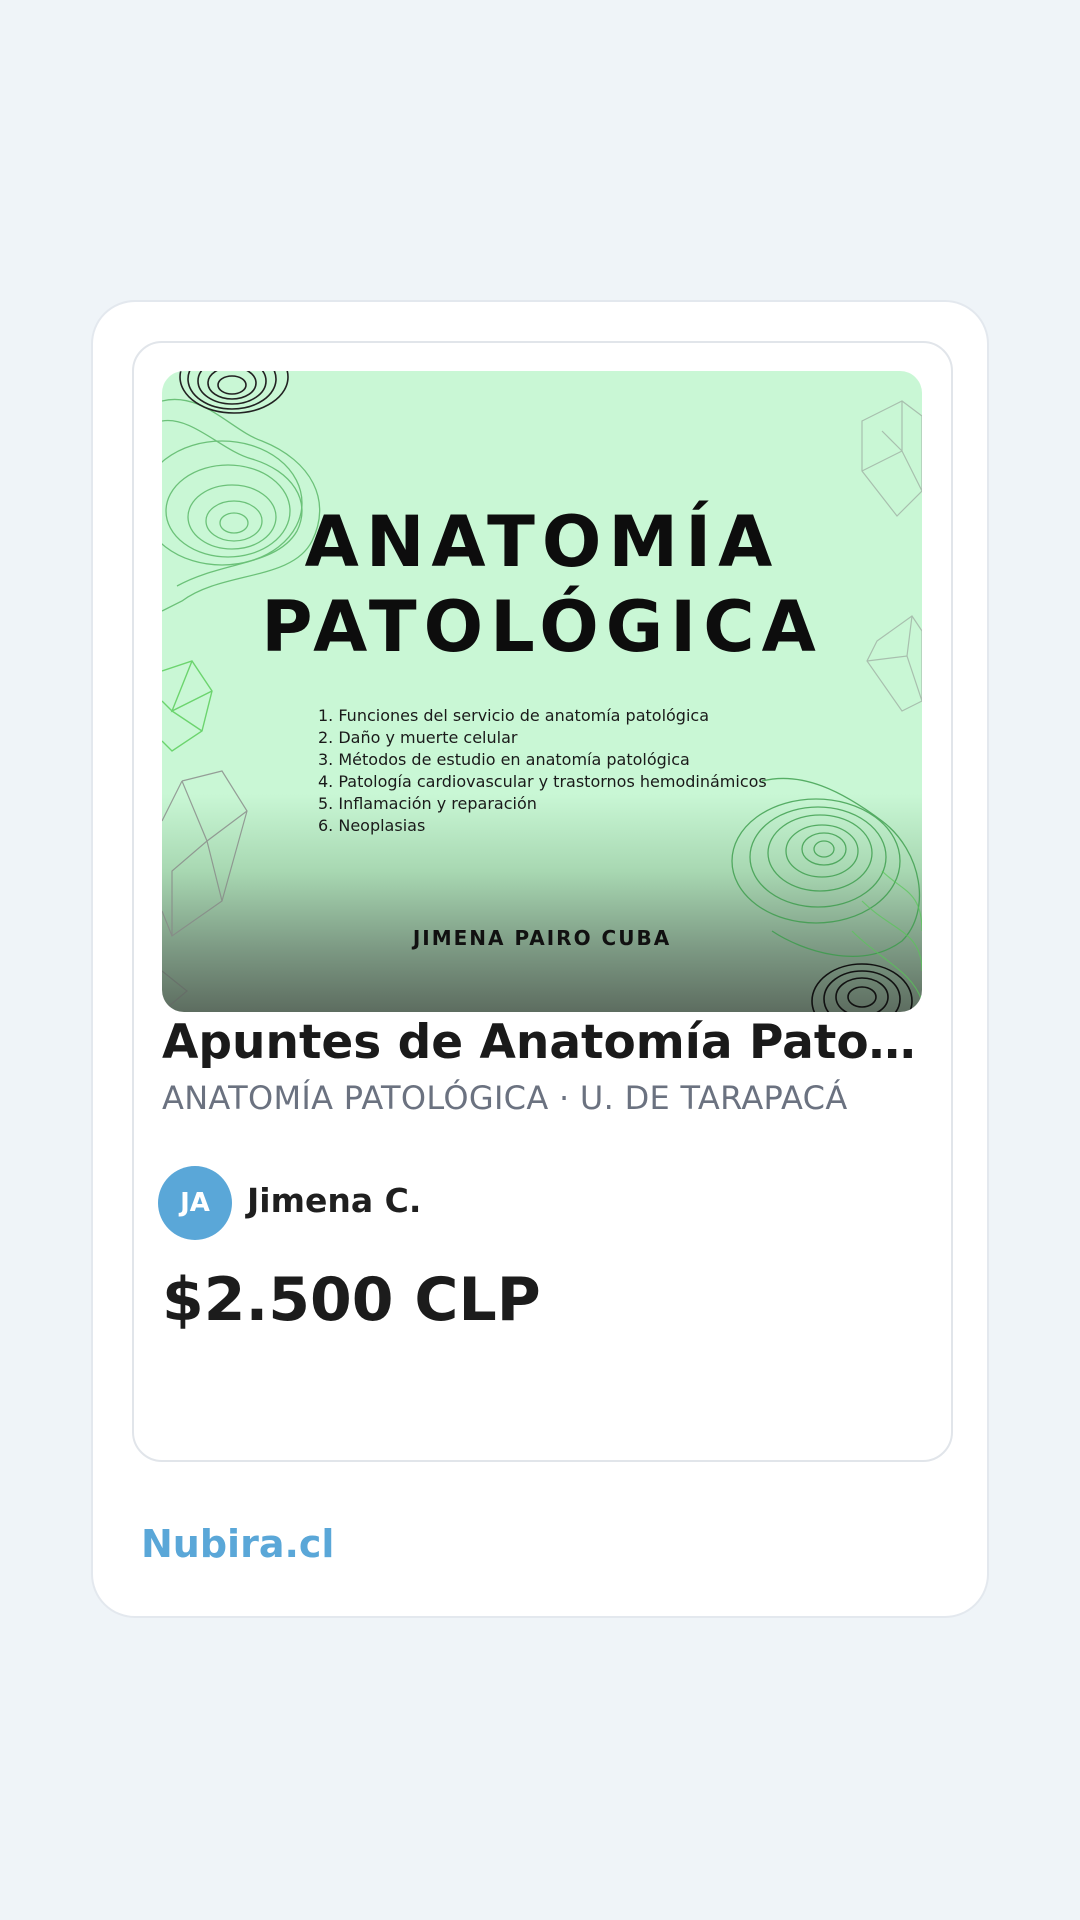 Image resolution: width=1080 pixels, height=1920 pixels. I want to click on listing-subtitle: ANATOMÍA PATOLÓGICA · U. DE TARAPACÁ, so click(505, 1098).